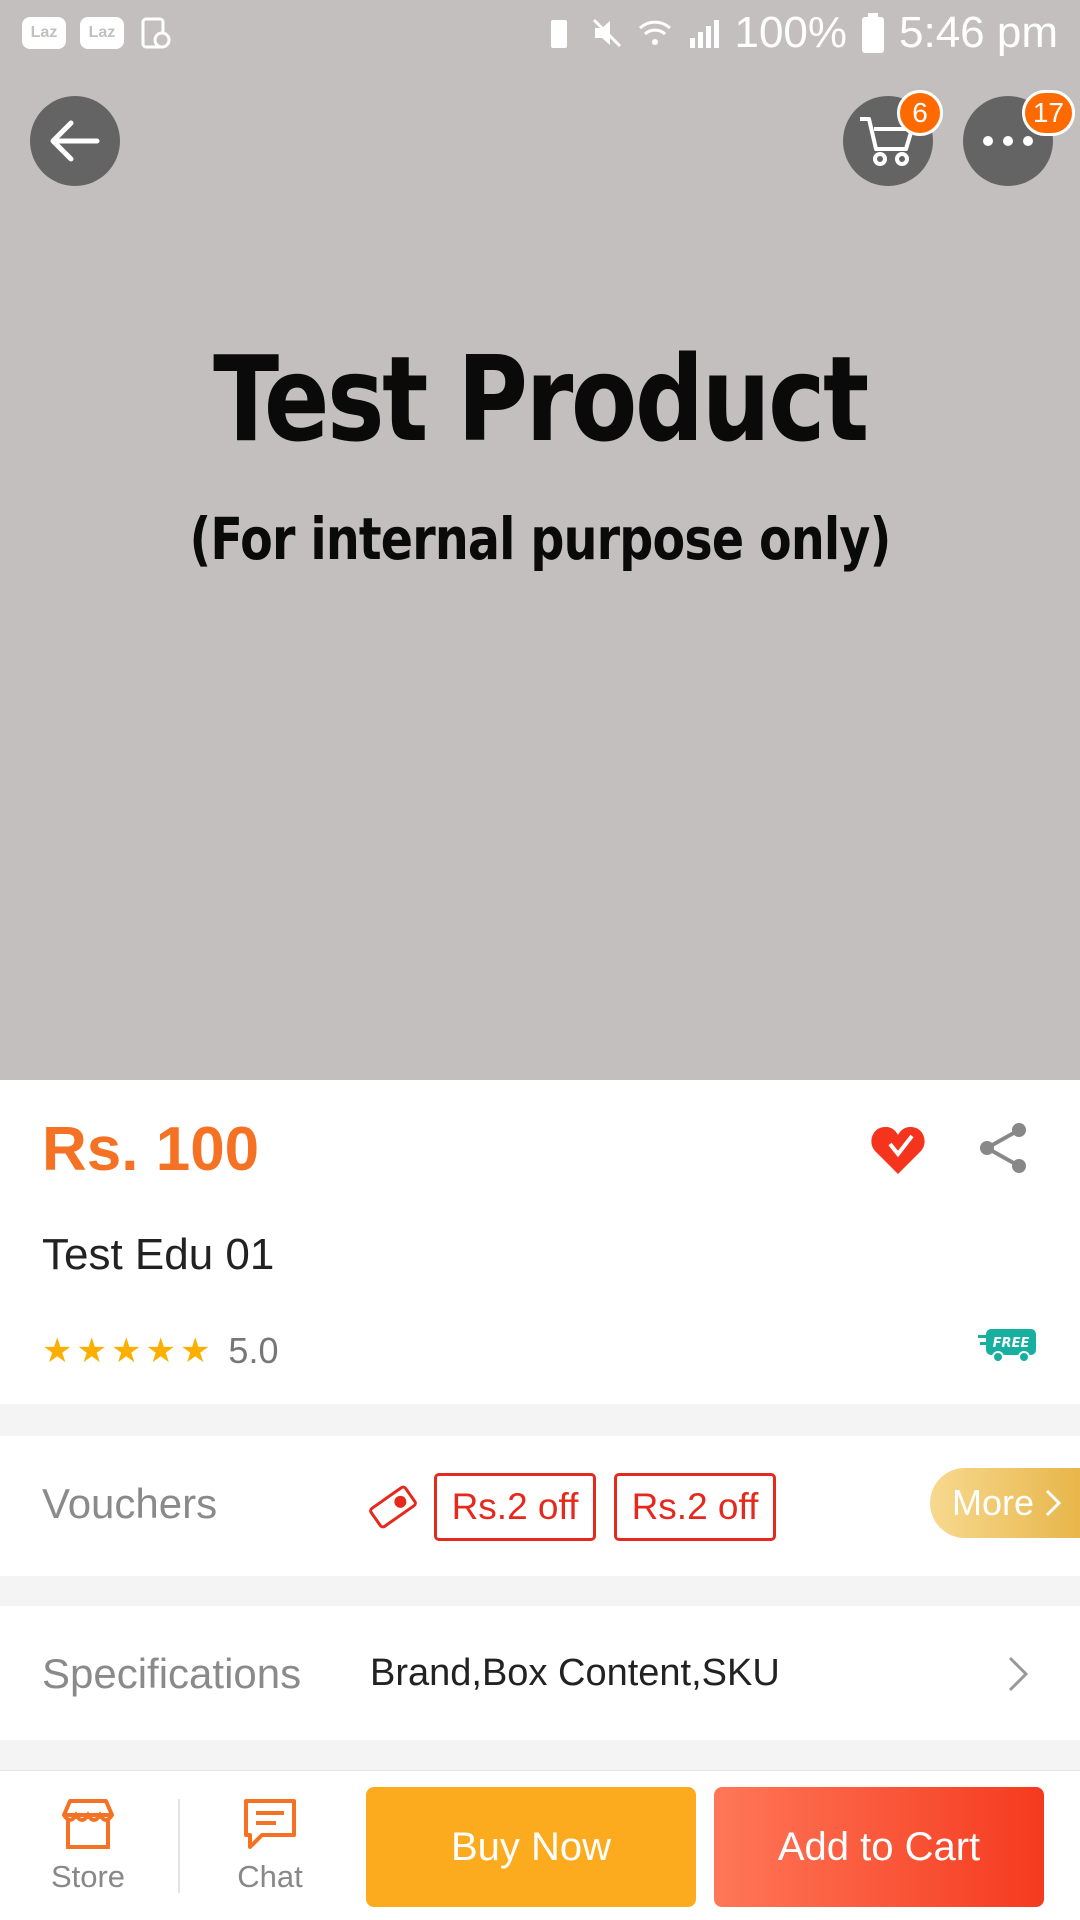 Image resolution: width=1080 pixels, height=1920 pixels. I want to click on free-label: FREE, so click(1011, 1343).